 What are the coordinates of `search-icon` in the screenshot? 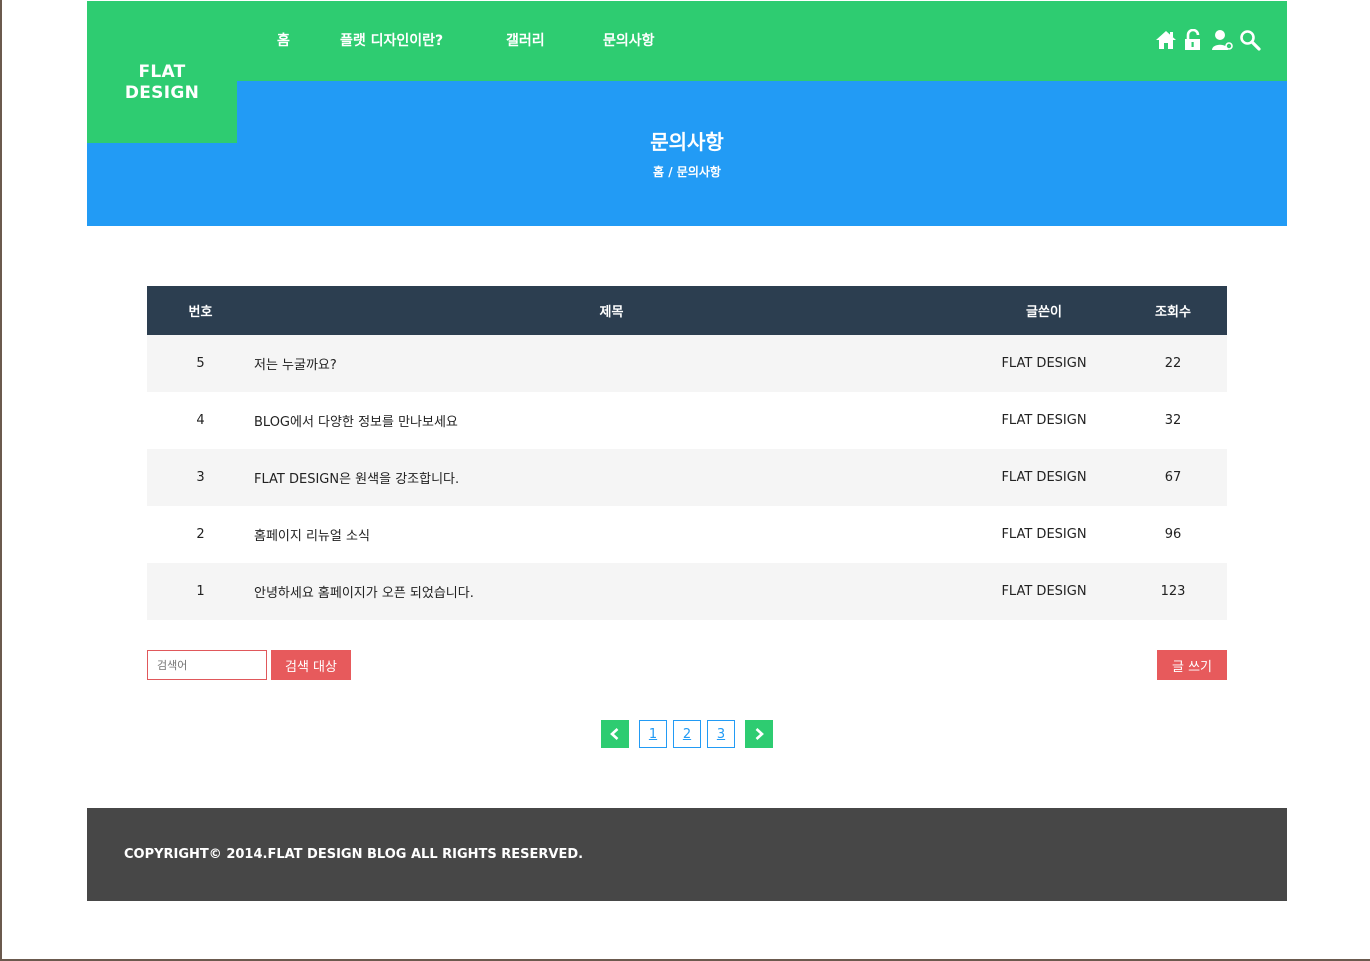 It's located at (1250, 40).